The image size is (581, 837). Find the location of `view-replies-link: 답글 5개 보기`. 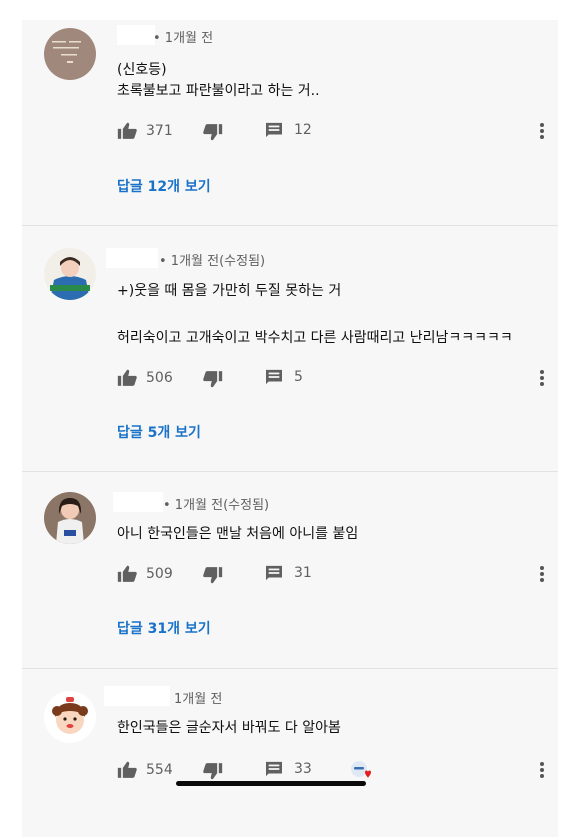

view-replies-link: 답글 5개 보기 is located at coordinates (159, 432).